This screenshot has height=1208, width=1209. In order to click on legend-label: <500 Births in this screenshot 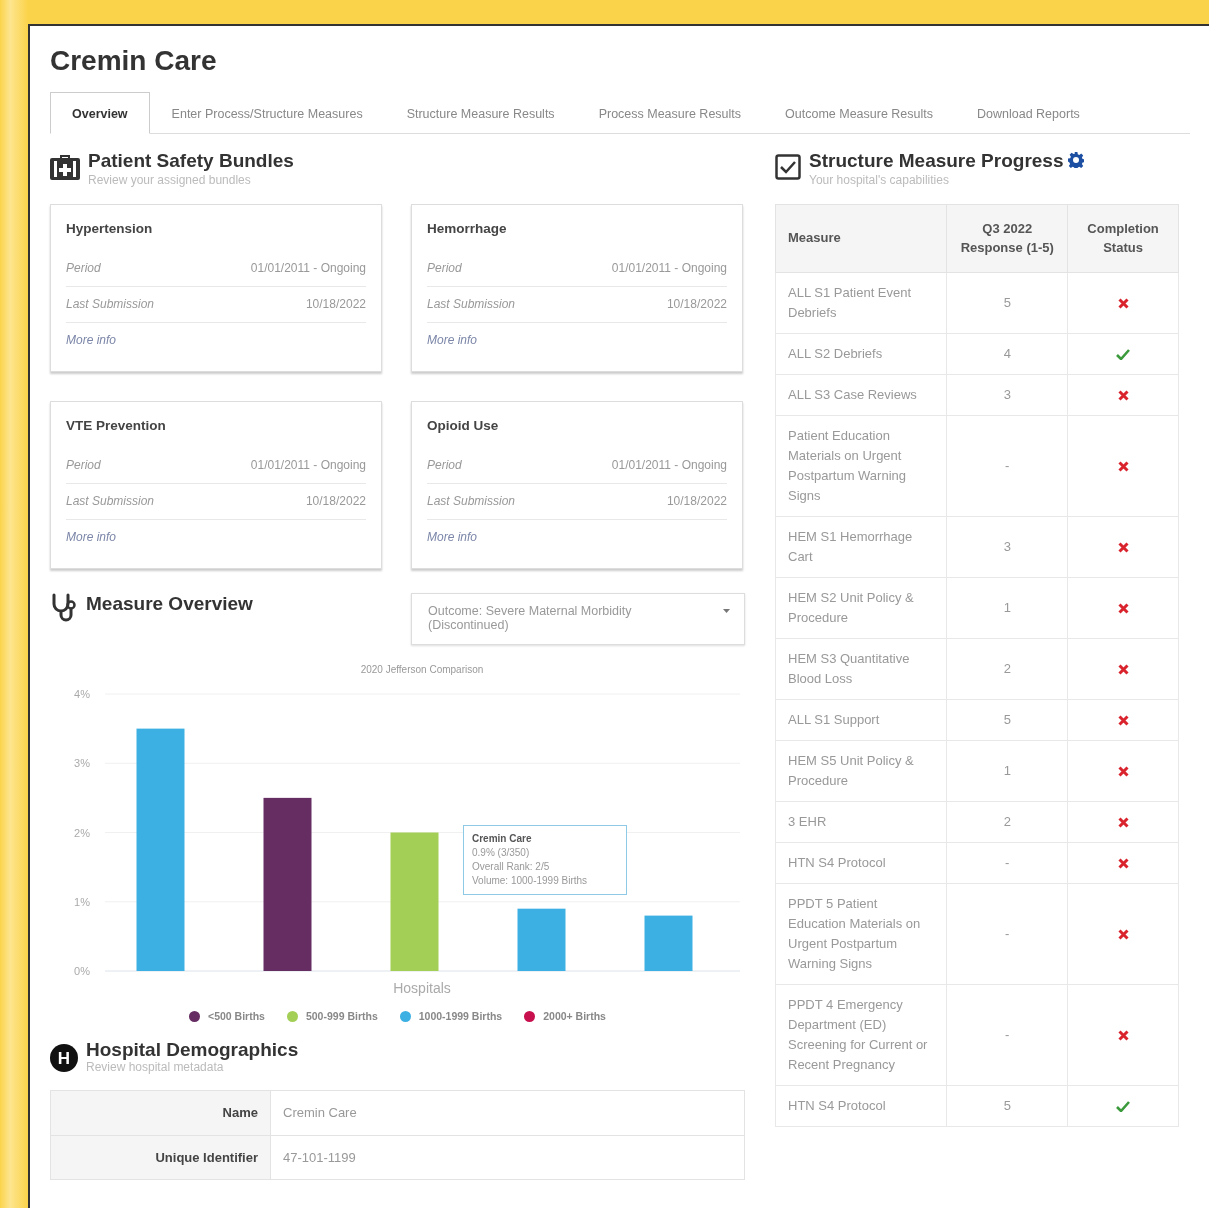, I will do `click(236, 1016)`.